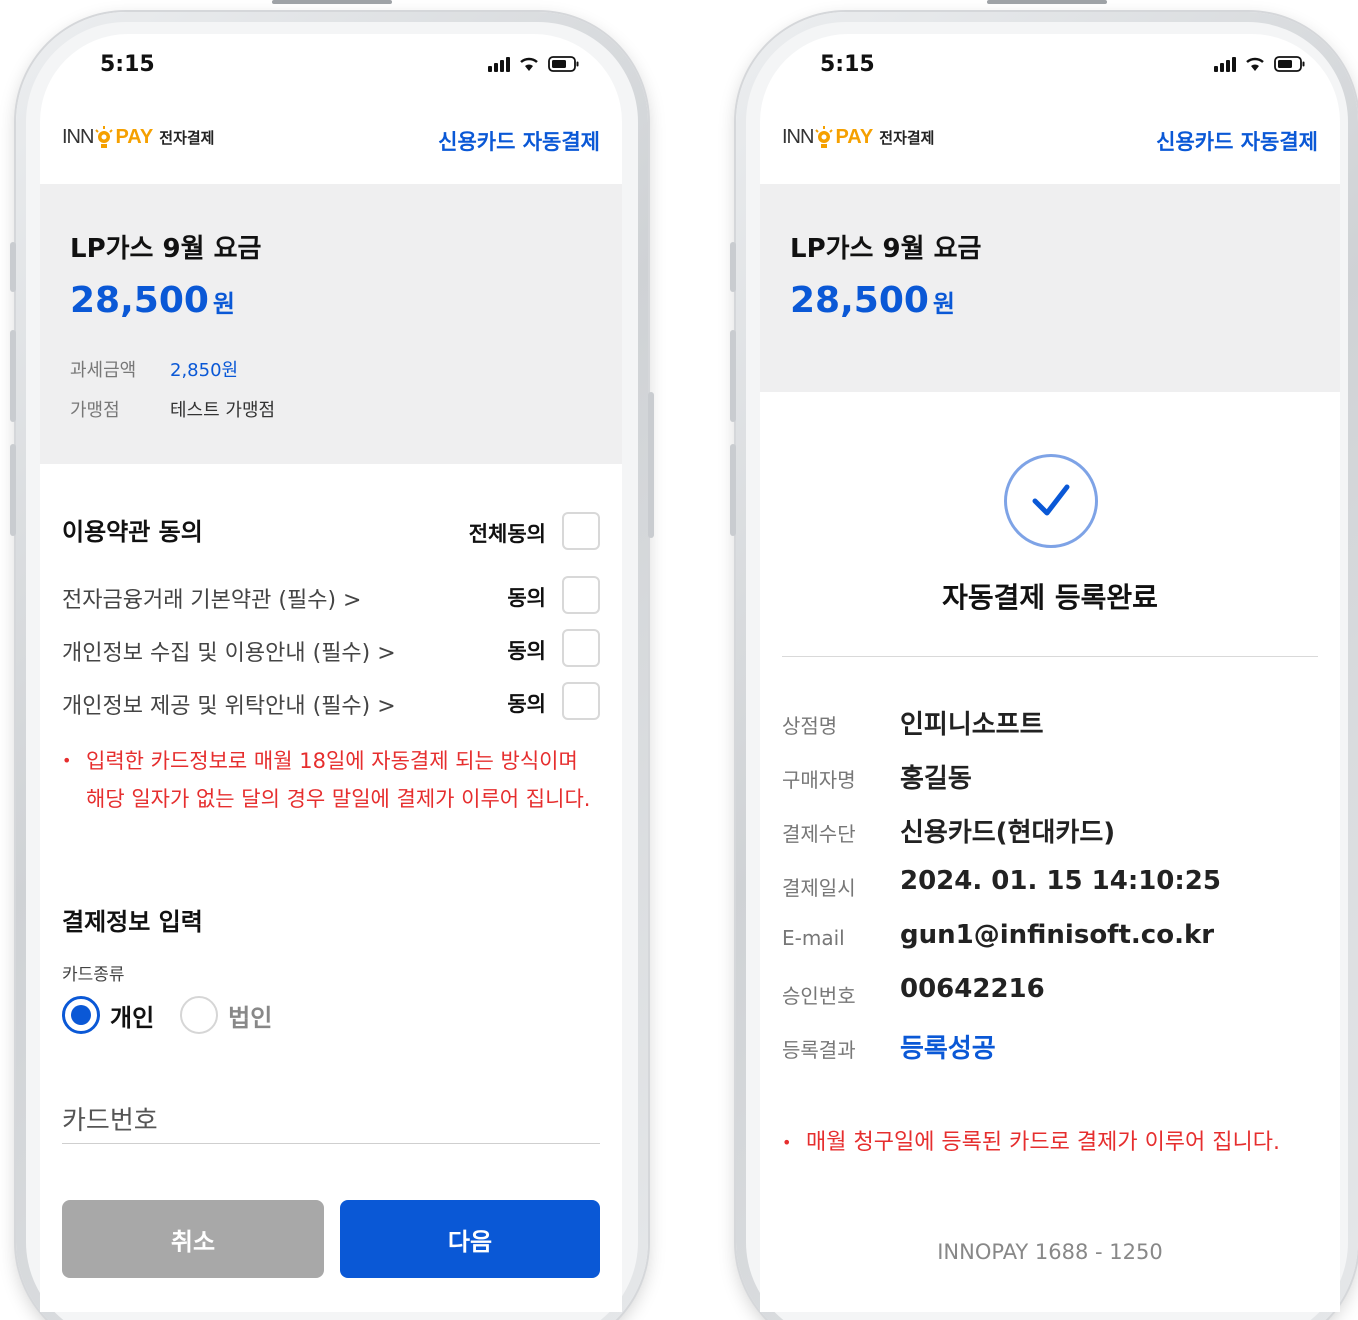 The height and width of the screenshot is (1320, 1358). What do you see at coordinates (733, 376) in the screenshot?
I see `volume-up-button` at bounding box center [733, 376].